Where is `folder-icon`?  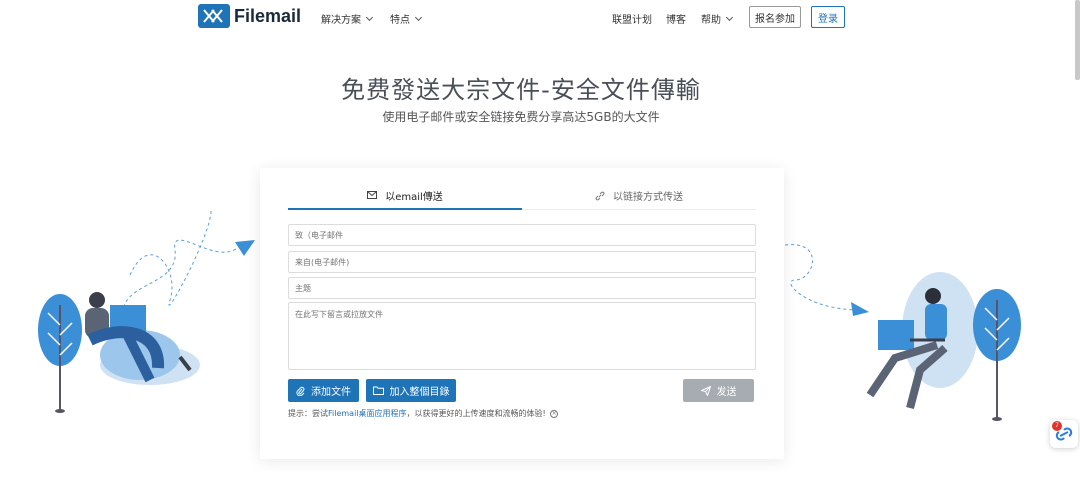
folder-icon is located at coordinates (378, 390).